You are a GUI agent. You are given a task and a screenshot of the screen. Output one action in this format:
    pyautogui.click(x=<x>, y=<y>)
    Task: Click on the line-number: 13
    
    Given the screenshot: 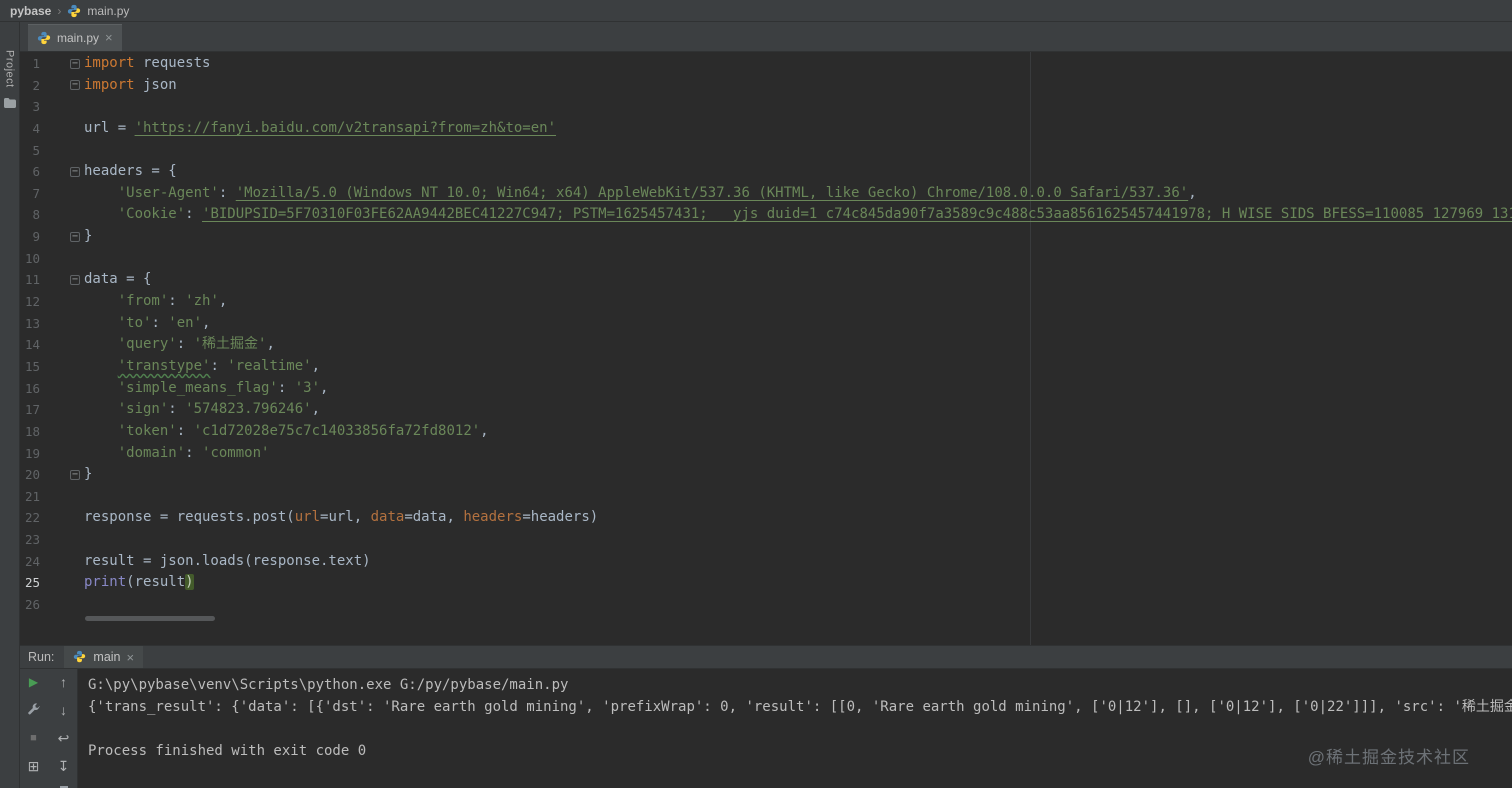 What is the action you would take?
    pyautogui.click(x=32, y=323)
    